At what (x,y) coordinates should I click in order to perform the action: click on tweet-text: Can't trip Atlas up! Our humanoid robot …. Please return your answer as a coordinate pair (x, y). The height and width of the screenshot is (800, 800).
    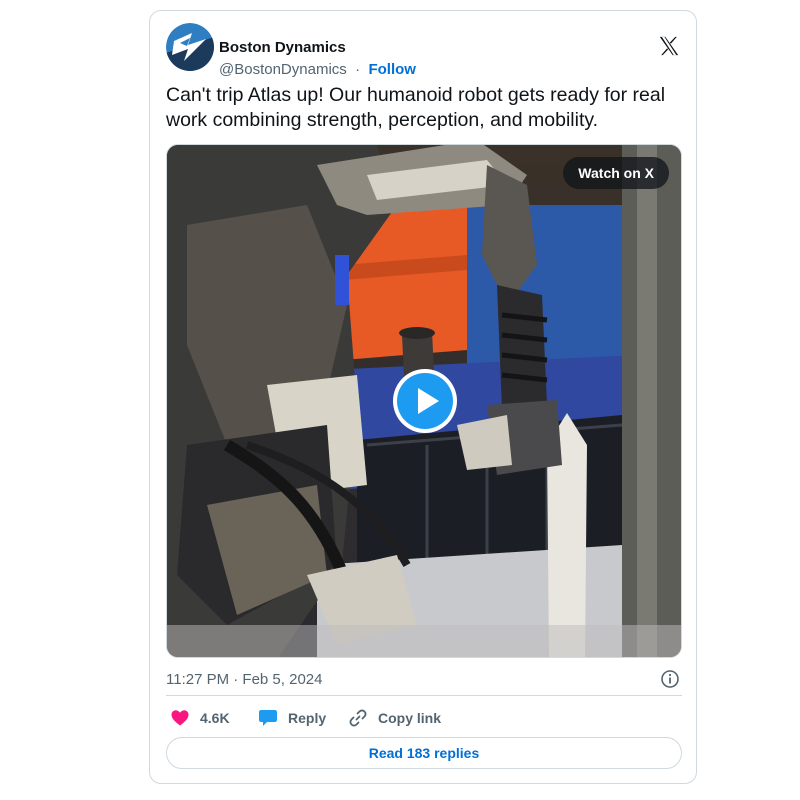
    Looking at the image, I should click on (416, 107).